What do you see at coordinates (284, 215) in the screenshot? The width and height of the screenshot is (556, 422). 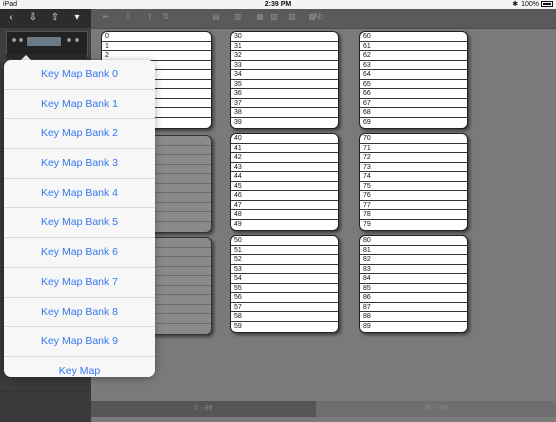 I see `key-slot-row: 48` at bounding box center [284, 215].